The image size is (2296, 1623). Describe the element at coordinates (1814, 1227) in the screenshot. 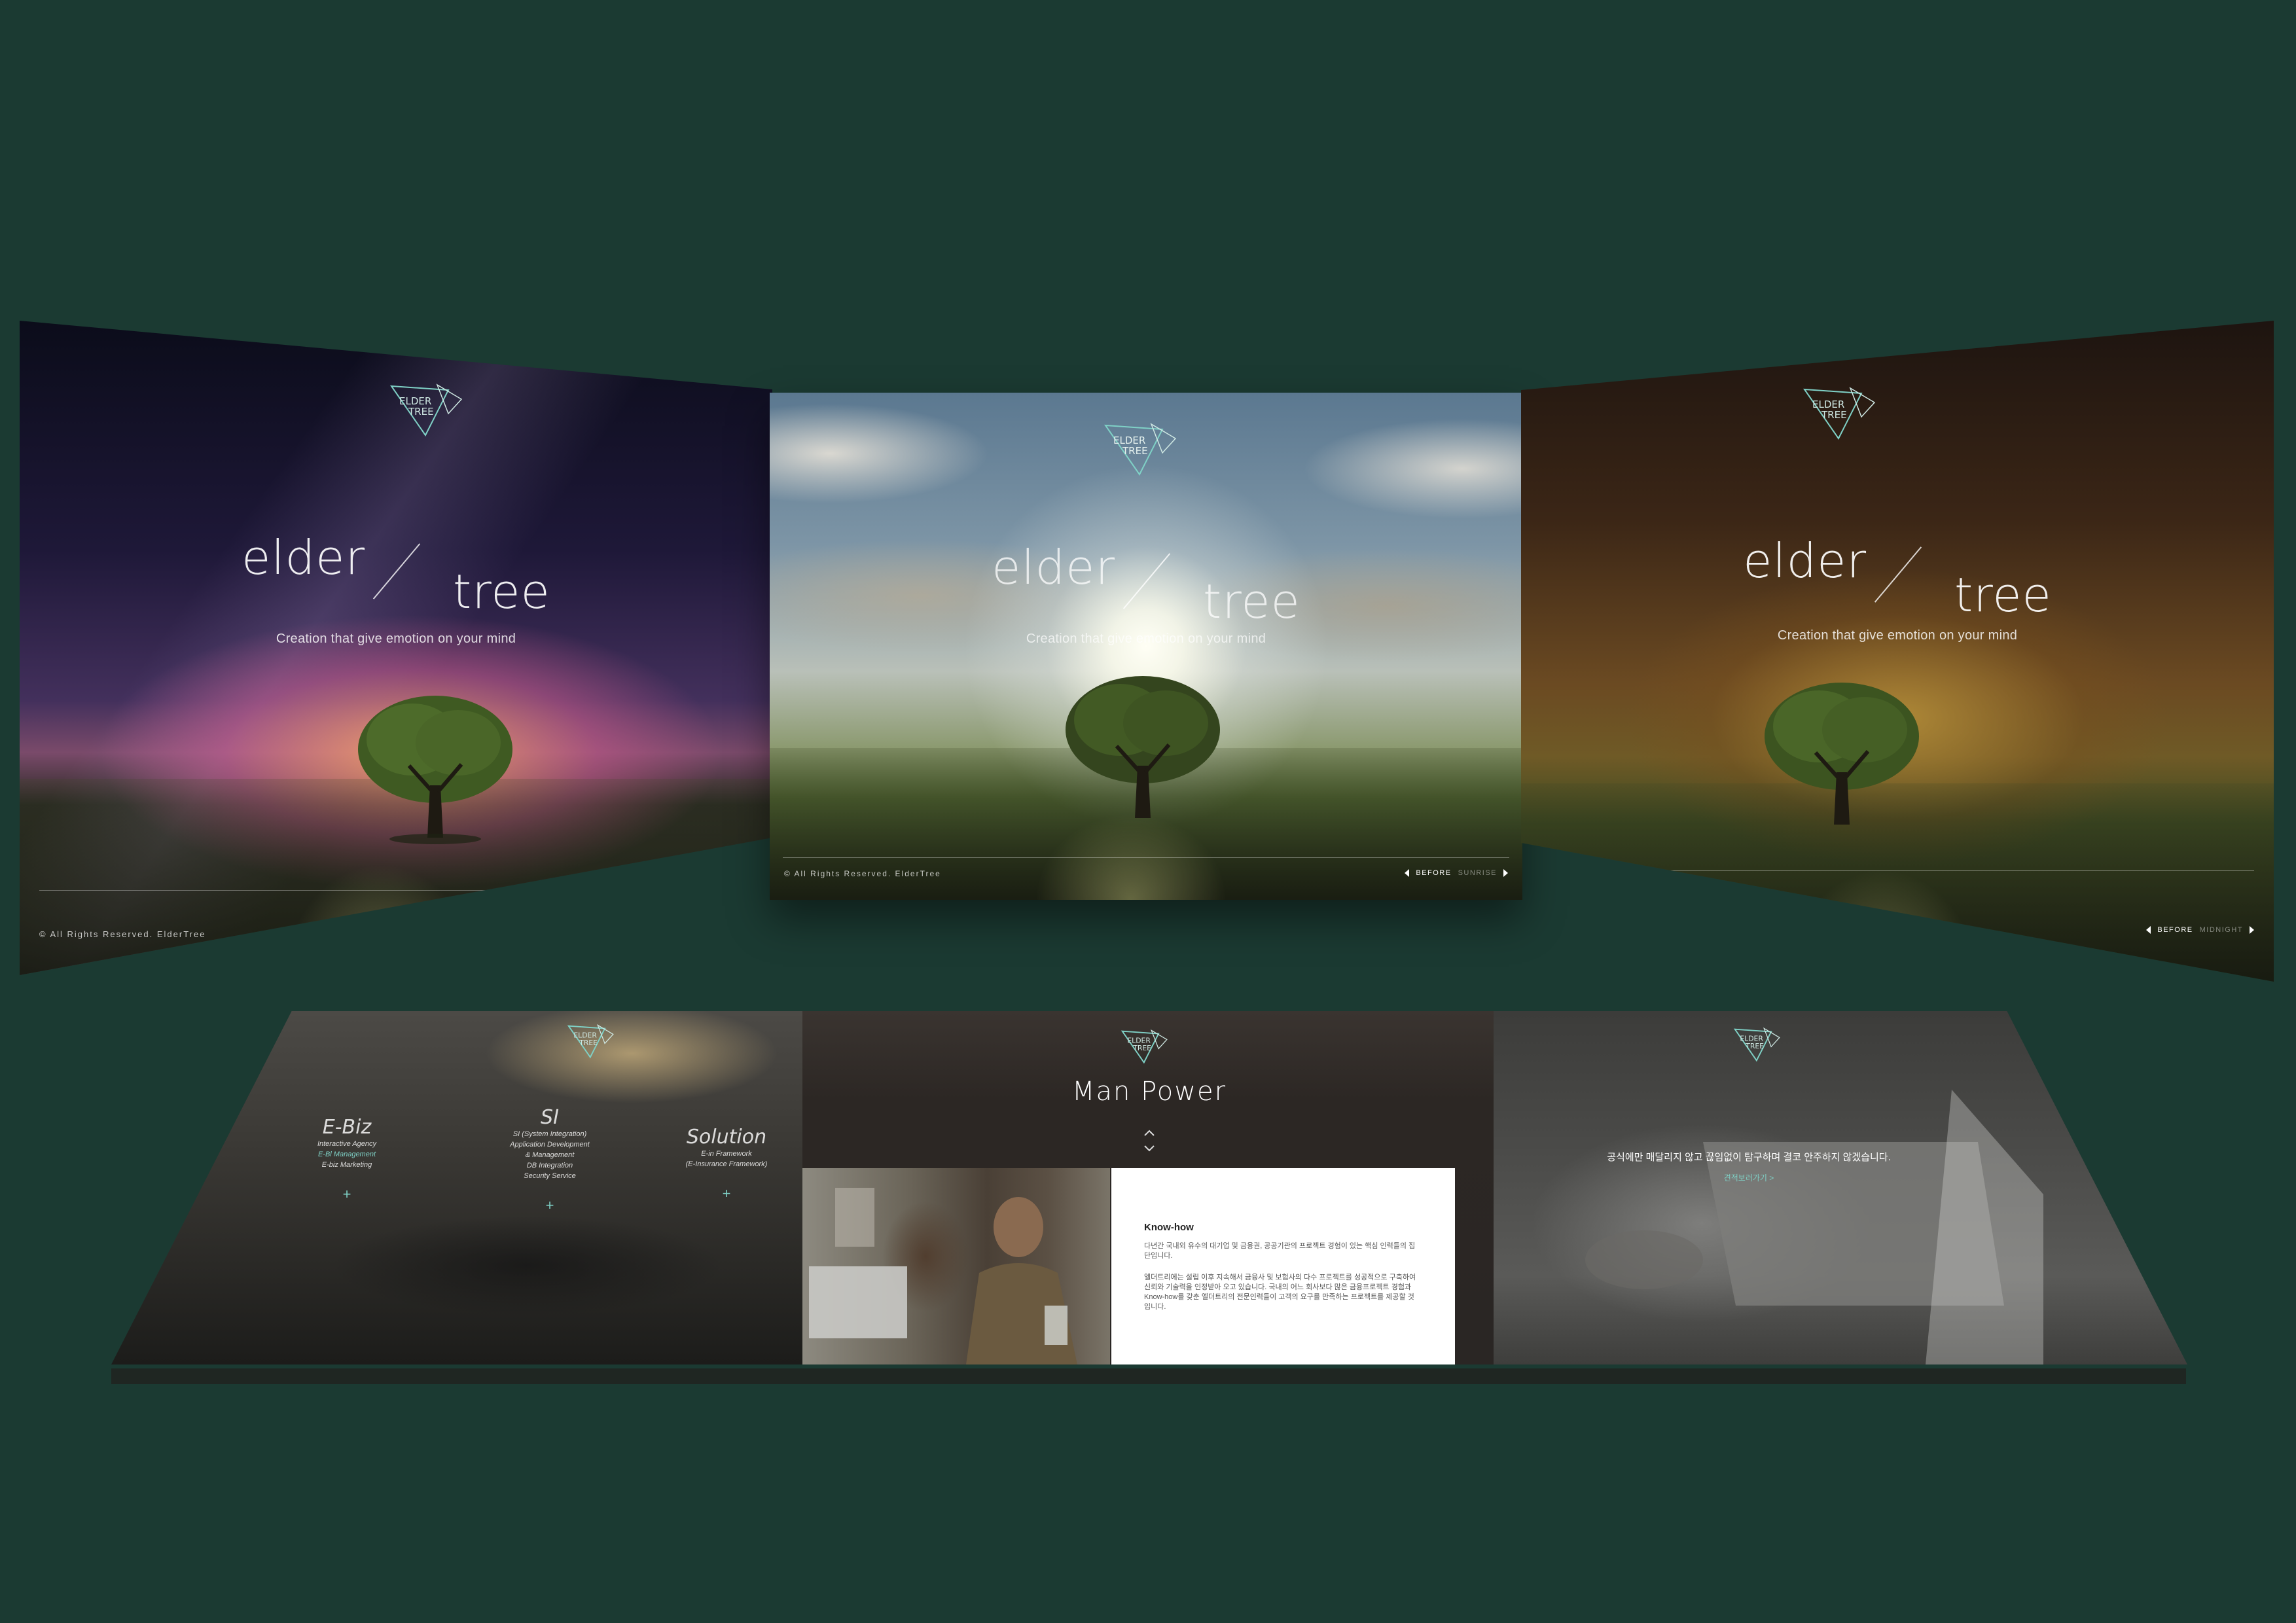

I see `laptop-image` at that location.